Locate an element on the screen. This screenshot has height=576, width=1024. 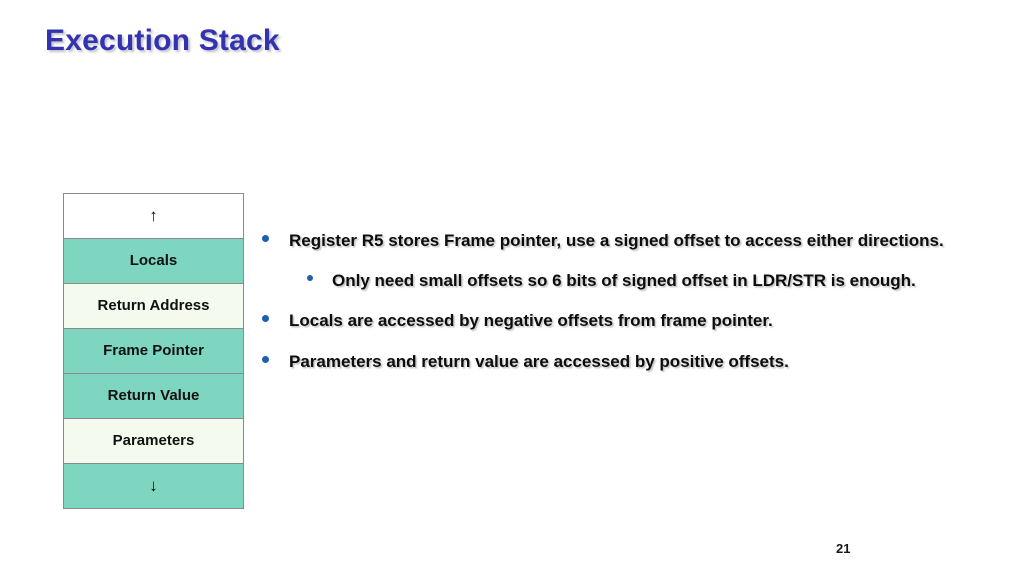
stack-cell-return-value: Return Value is located at coordinates (153, 396).